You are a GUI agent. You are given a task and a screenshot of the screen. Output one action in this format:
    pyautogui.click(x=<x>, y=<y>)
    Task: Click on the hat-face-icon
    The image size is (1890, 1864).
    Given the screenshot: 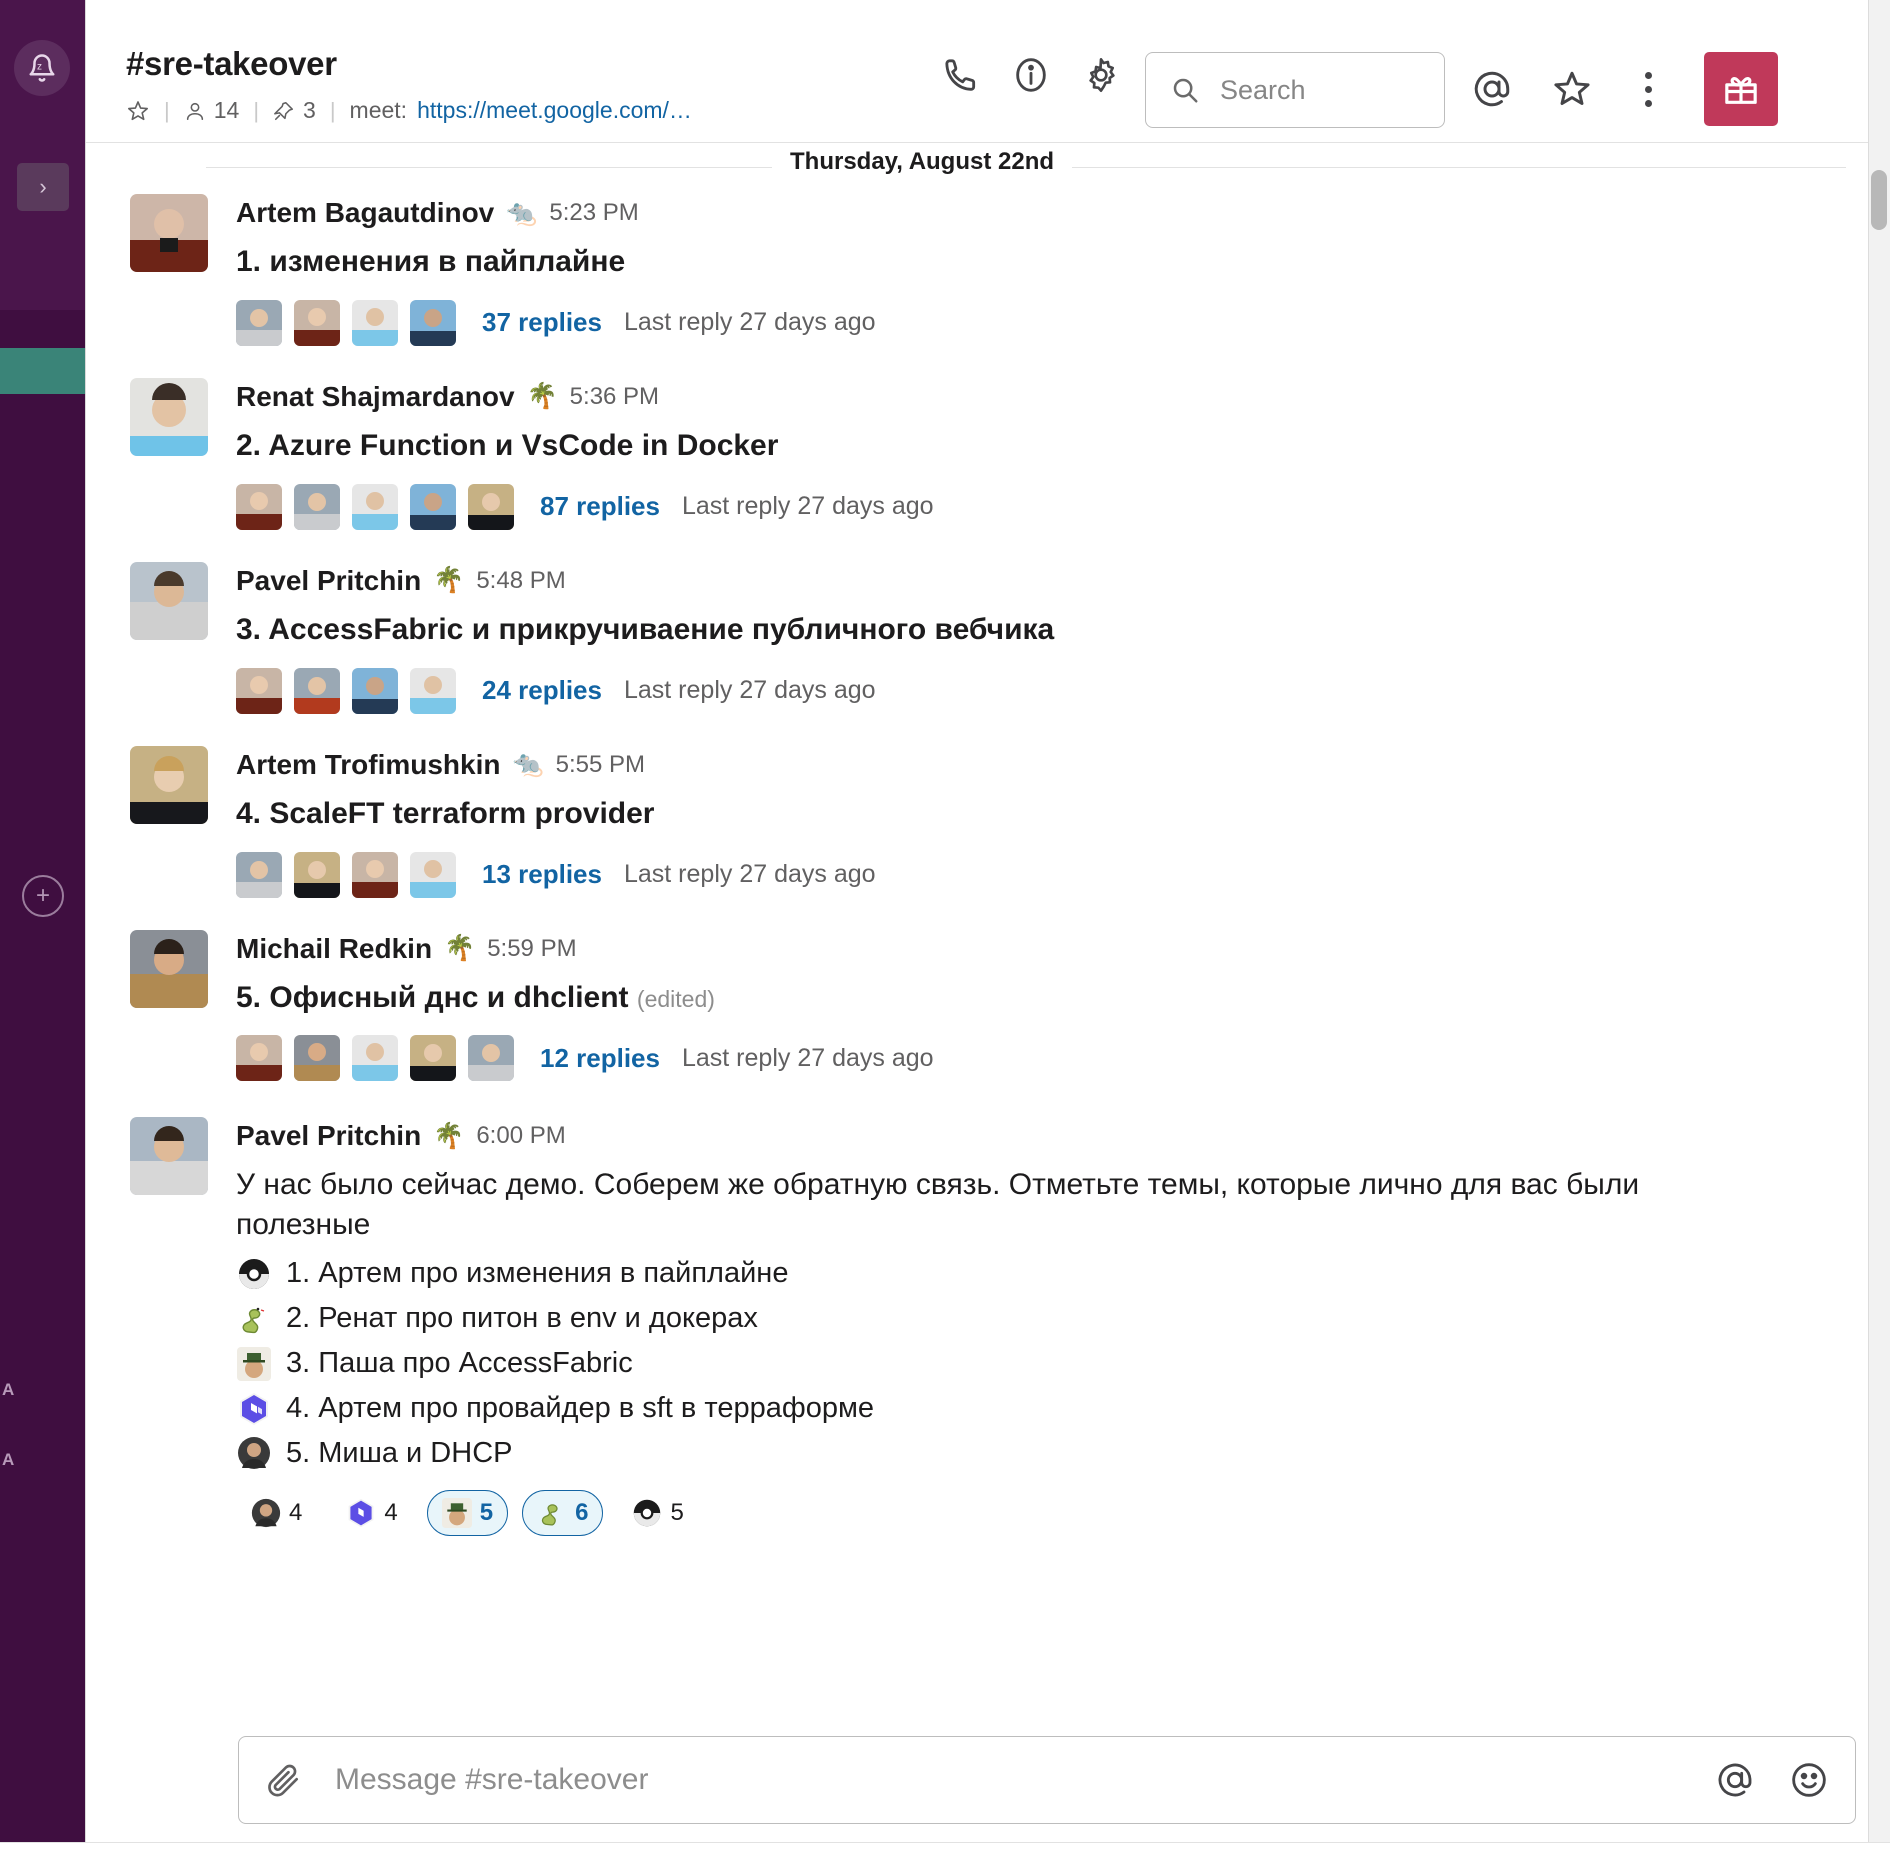 What is the action you would take?
    pyautogui.click(x=456, y=1512)
    